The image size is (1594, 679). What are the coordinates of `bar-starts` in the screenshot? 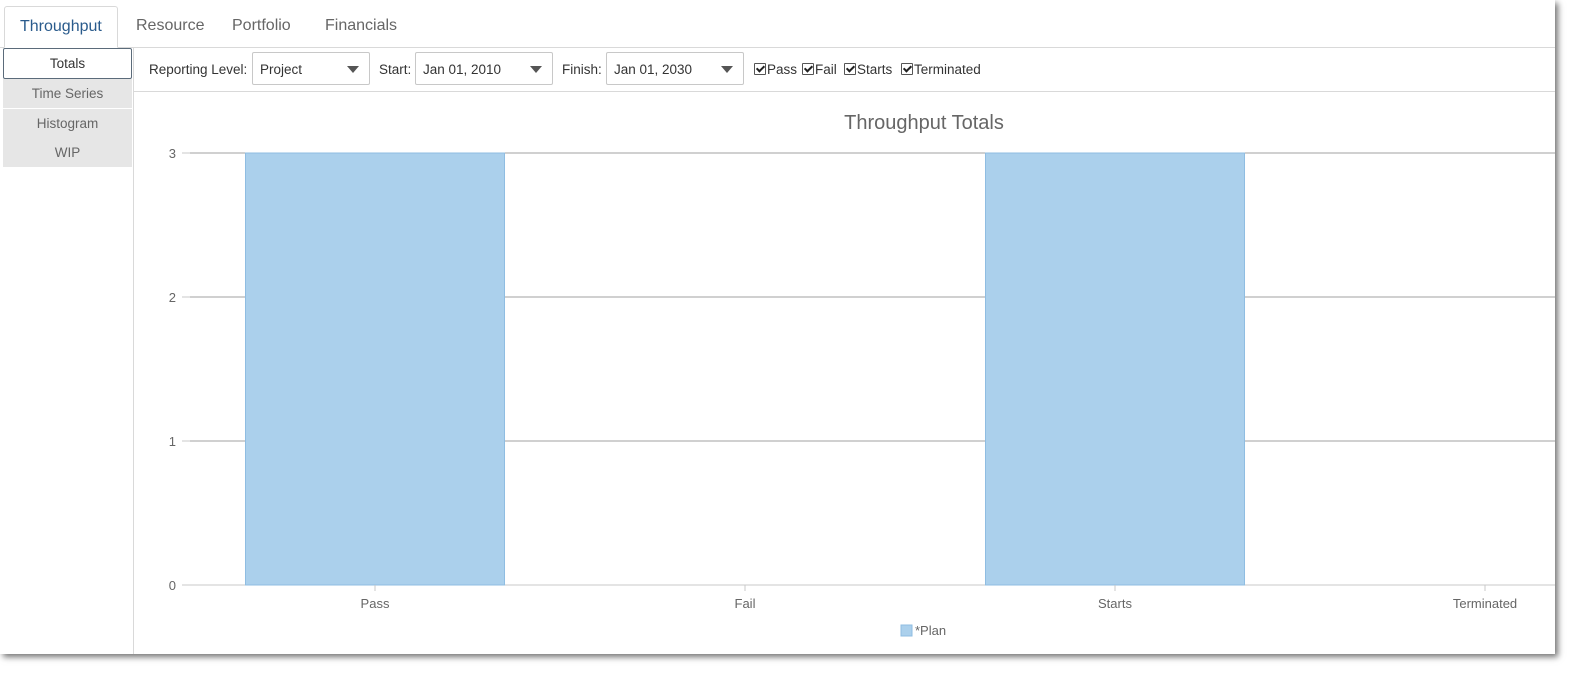 It's located at (1115, 369).